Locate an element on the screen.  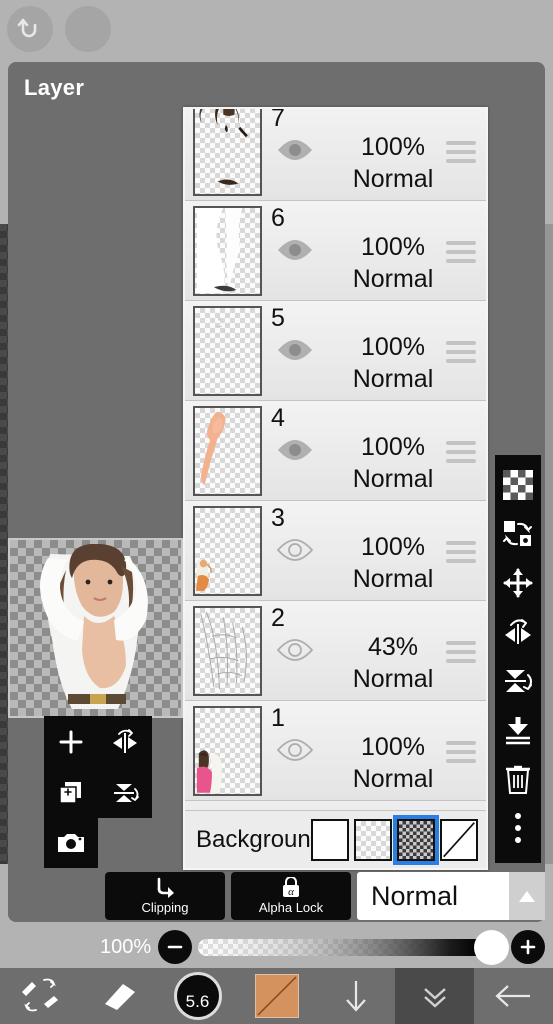
alpha-lock-button: α Alpha Lock is located at coordinates (291, 896).